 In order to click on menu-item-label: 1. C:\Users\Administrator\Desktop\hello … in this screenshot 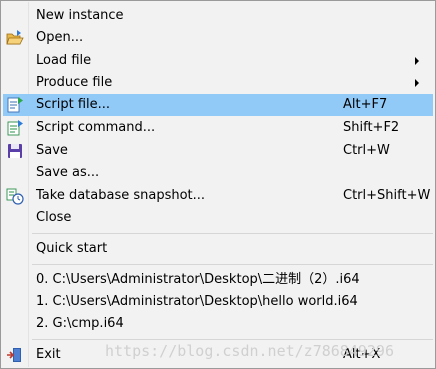, I will do `click(197, 301)`.